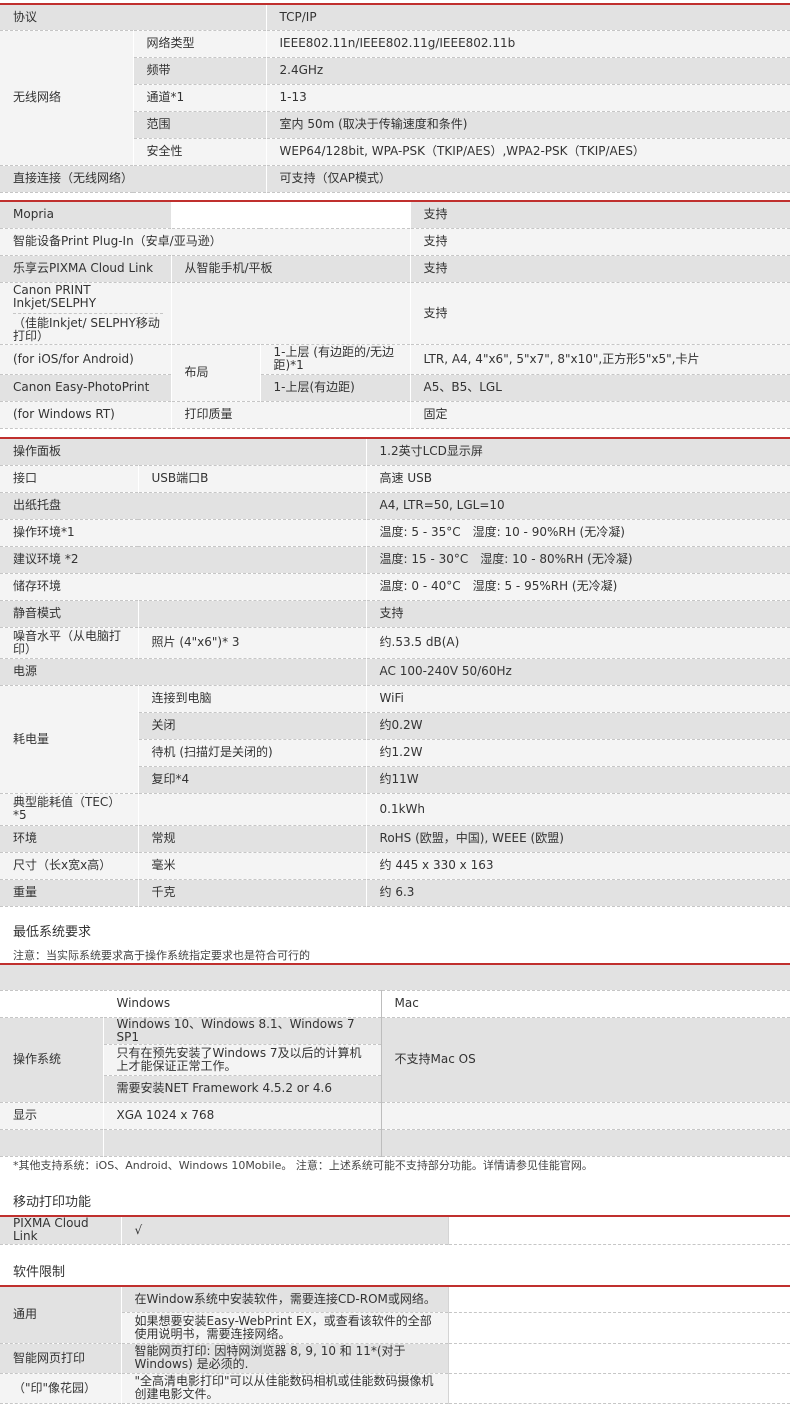 Image resolution: width=790 pixels, height=1420 pixels. I want to click on layout-label: 布局, so click(216, 373).